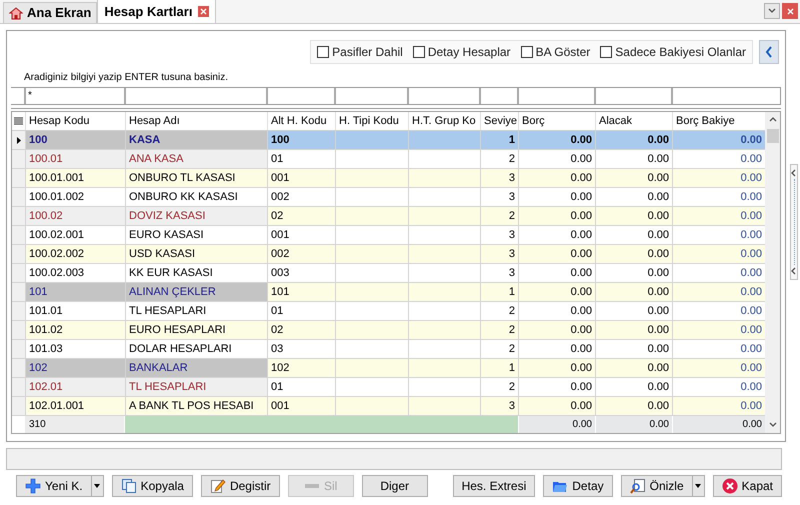 This screenshot has height=505, width=800. What do you see at coordinates (196, 216) in the screenshot?
I see `table-cell: DOVIZ KASASI` at bounding box center [196, 216].